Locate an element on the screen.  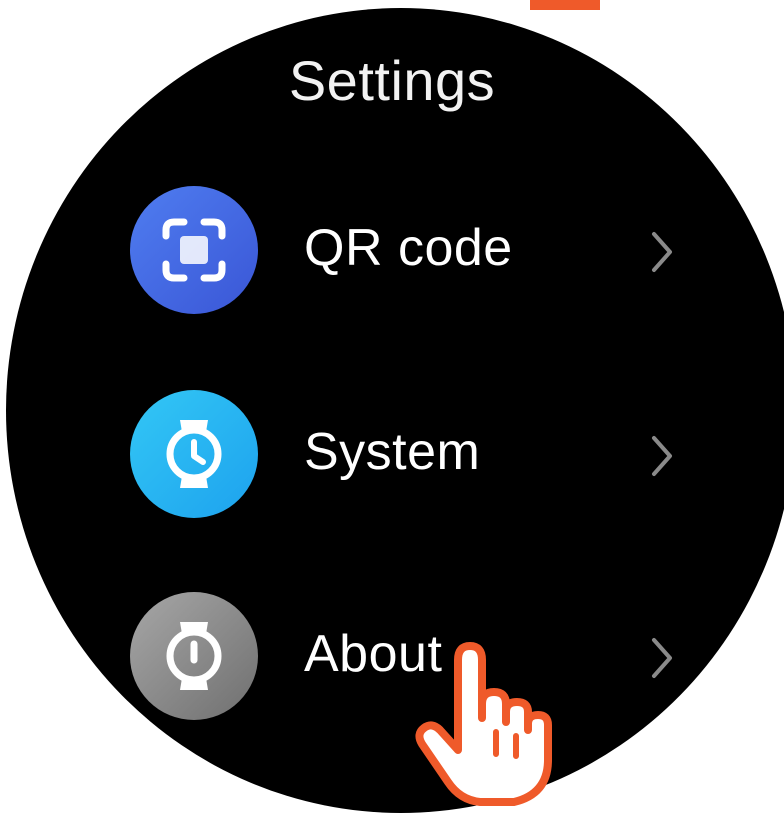
menu-item-label: QR code is located at coordinates (408, 248).